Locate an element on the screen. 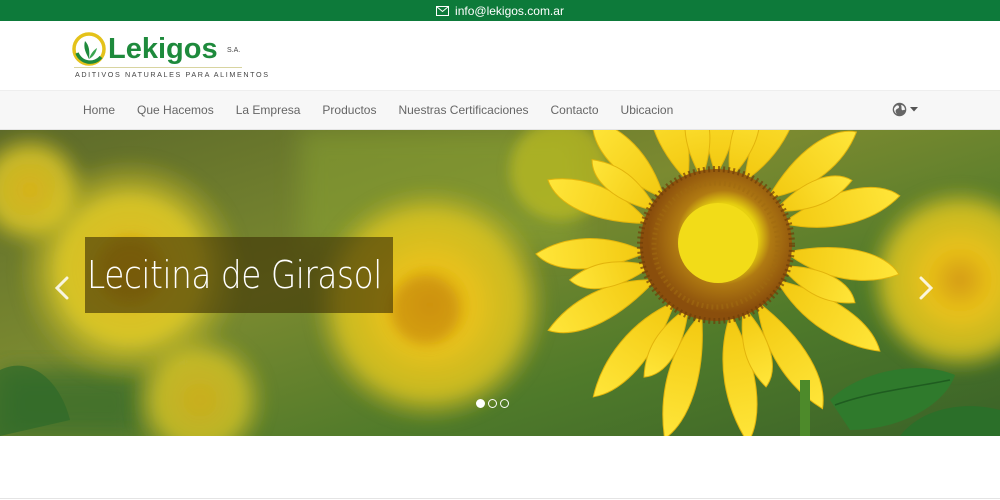 Image resolution: width=1000 pixels, height=500 pixels. chevron-right-icon is located at coordinates (926, 288).